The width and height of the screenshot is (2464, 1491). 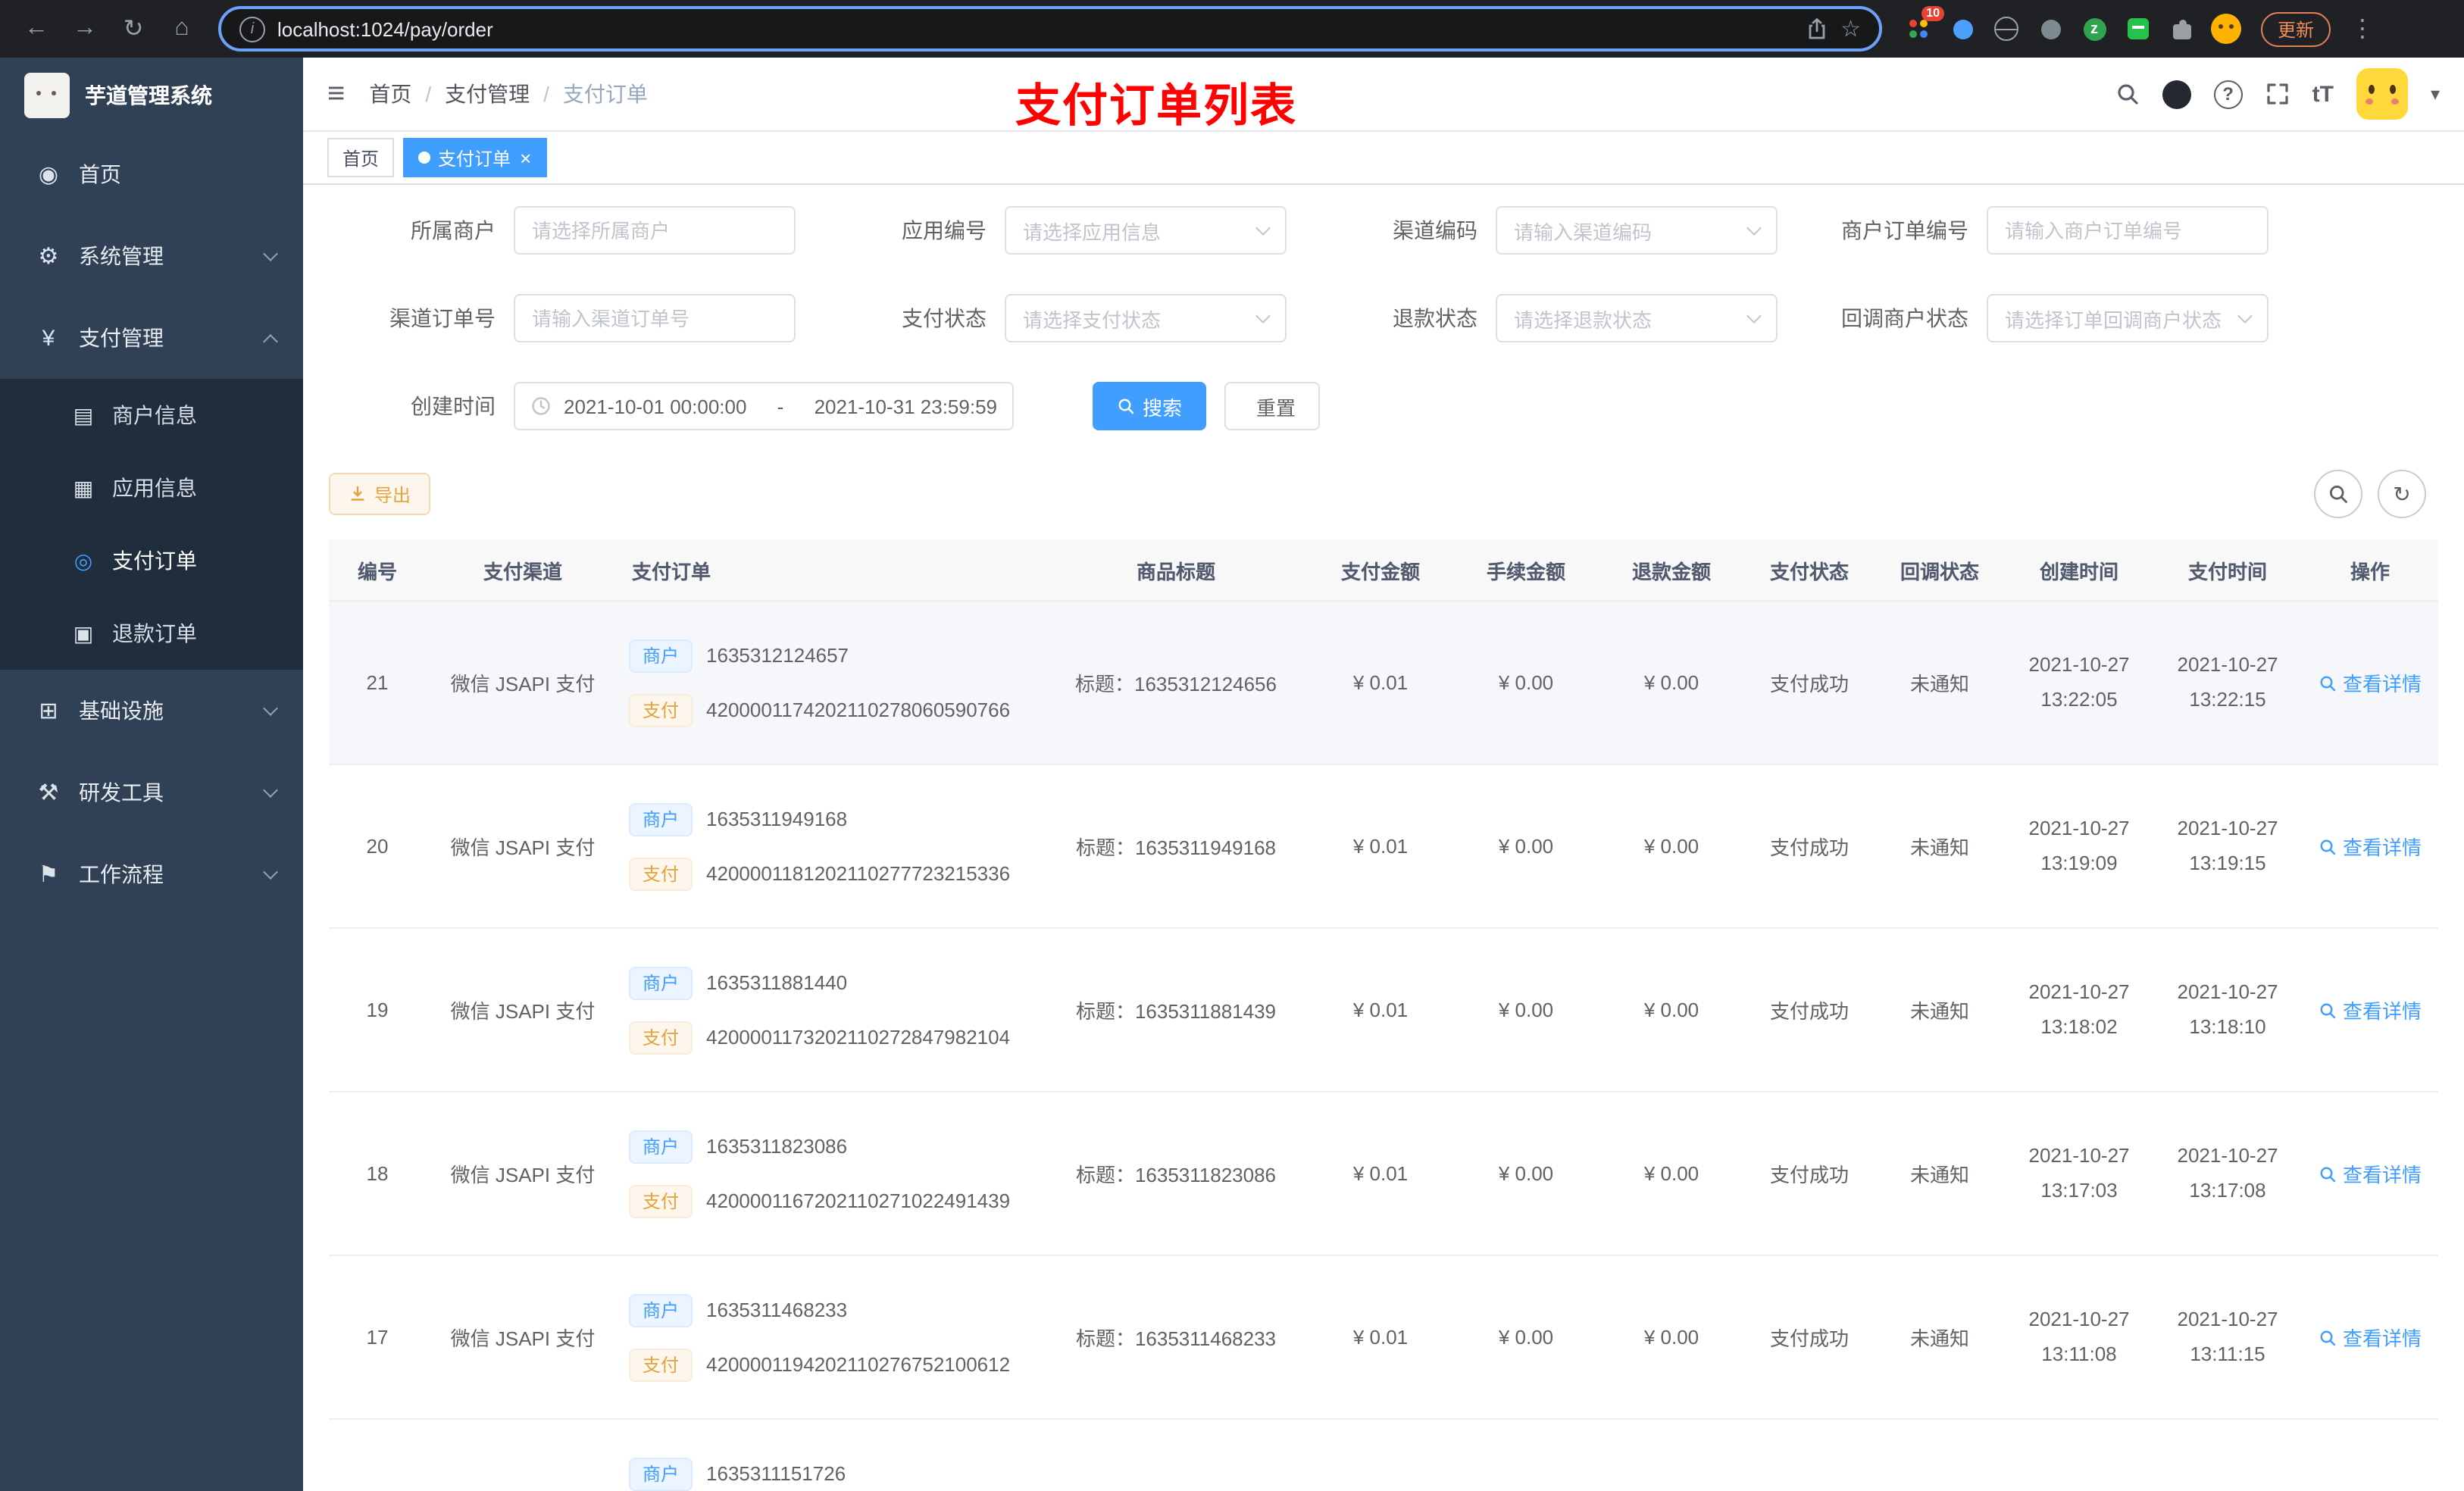 What do you see at coordinates (1637, 318) in the screenshot?
I see `refund-status-select: 请选择退款状态` at bounding box center [1637, 318].